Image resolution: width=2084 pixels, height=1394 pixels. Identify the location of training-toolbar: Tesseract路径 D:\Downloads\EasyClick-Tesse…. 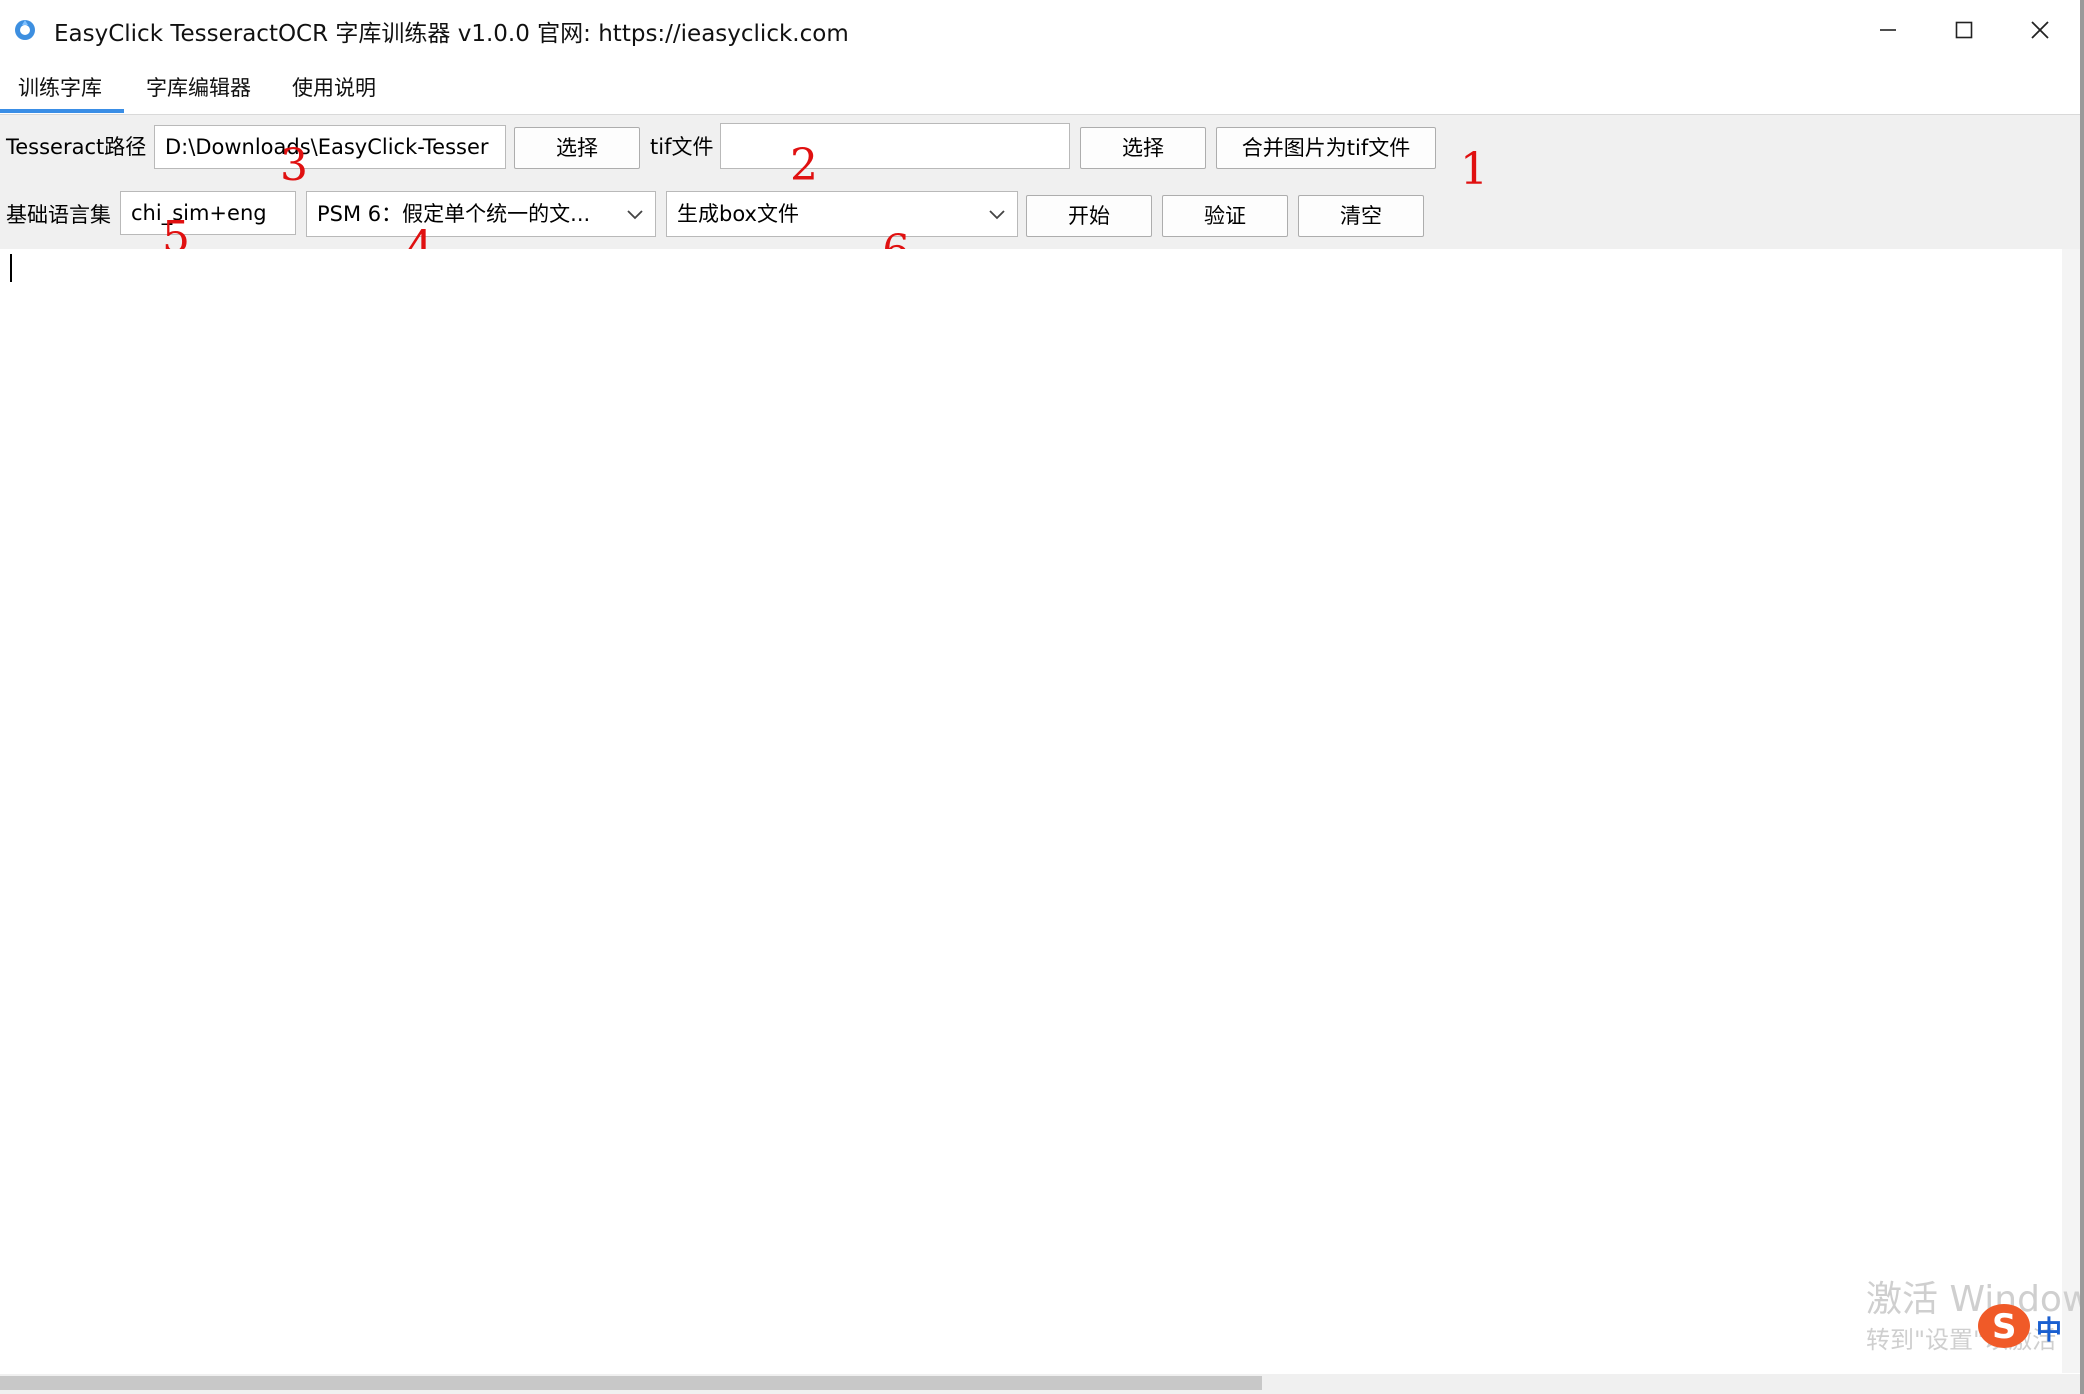
(1040, 182).